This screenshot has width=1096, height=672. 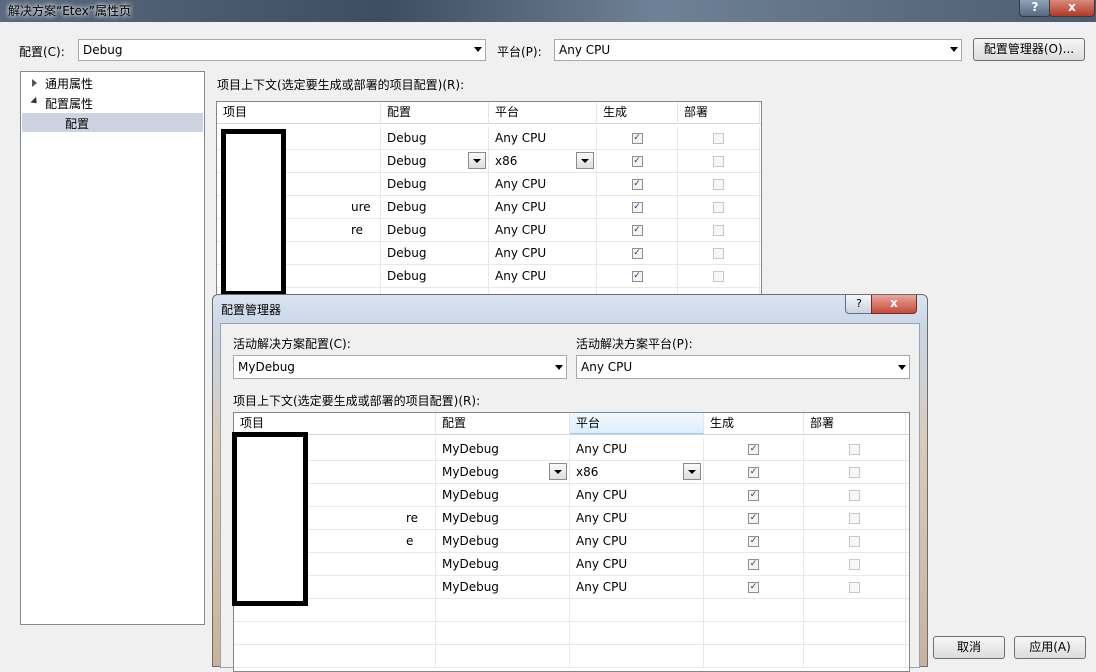 I want to click on table-row: ure Debug Any CPU ✓, so click(x=489, y=207).